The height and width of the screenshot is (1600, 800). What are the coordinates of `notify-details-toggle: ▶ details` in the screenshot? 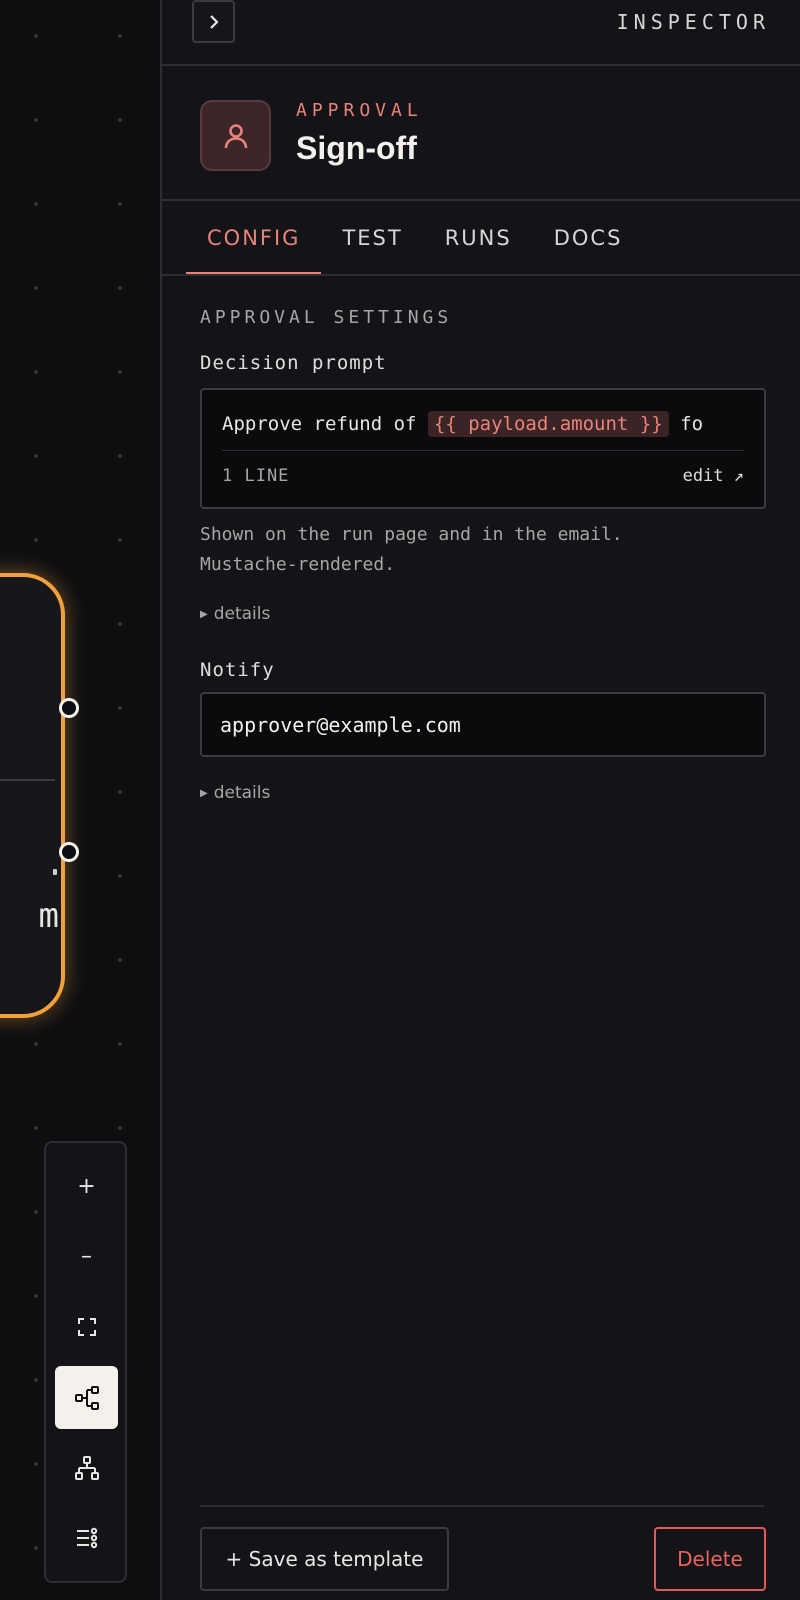 It's located at (235, 793).